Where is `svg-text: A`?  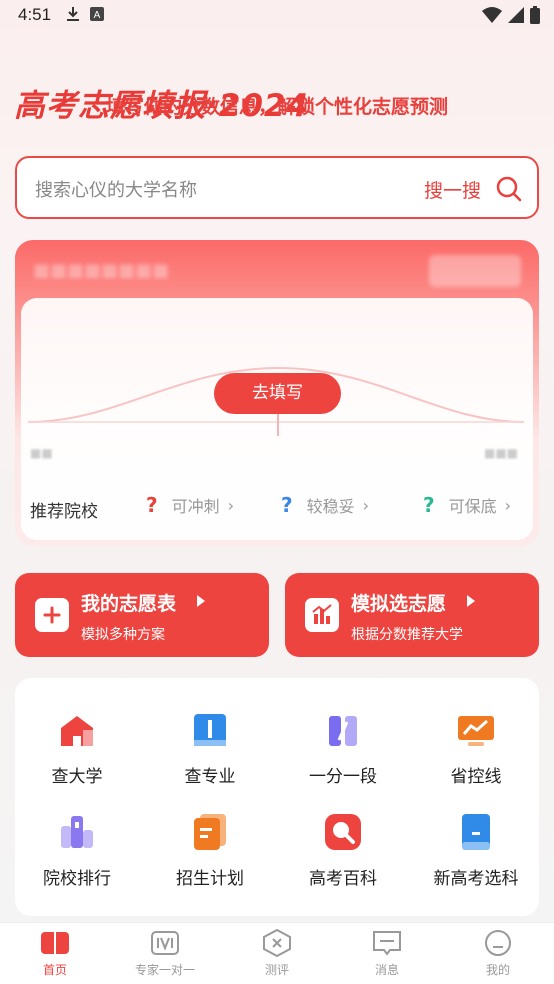
svg-text: A is located at coordinates (97, 15).